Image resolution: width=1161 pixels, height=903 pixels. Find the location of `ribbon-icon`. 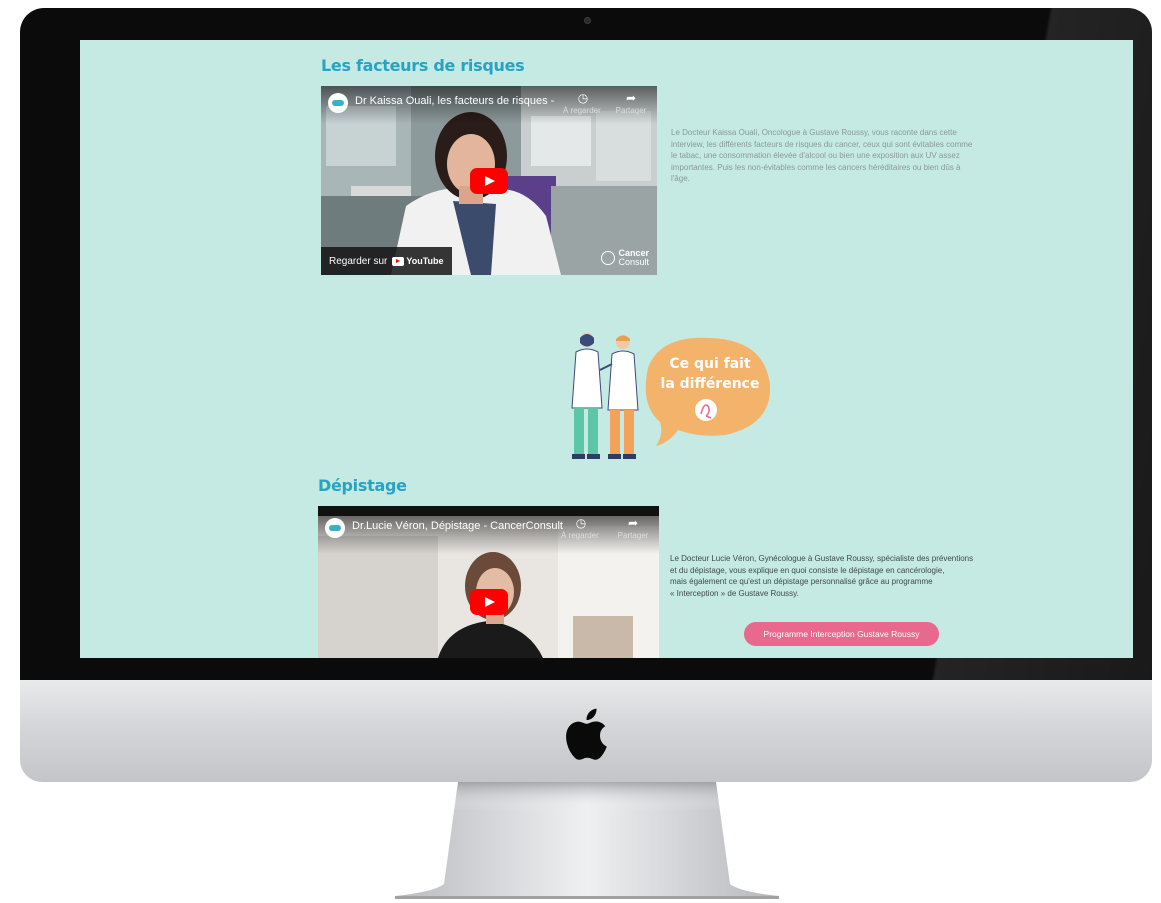

ribbon-icon is located at coordinates (706, 410).